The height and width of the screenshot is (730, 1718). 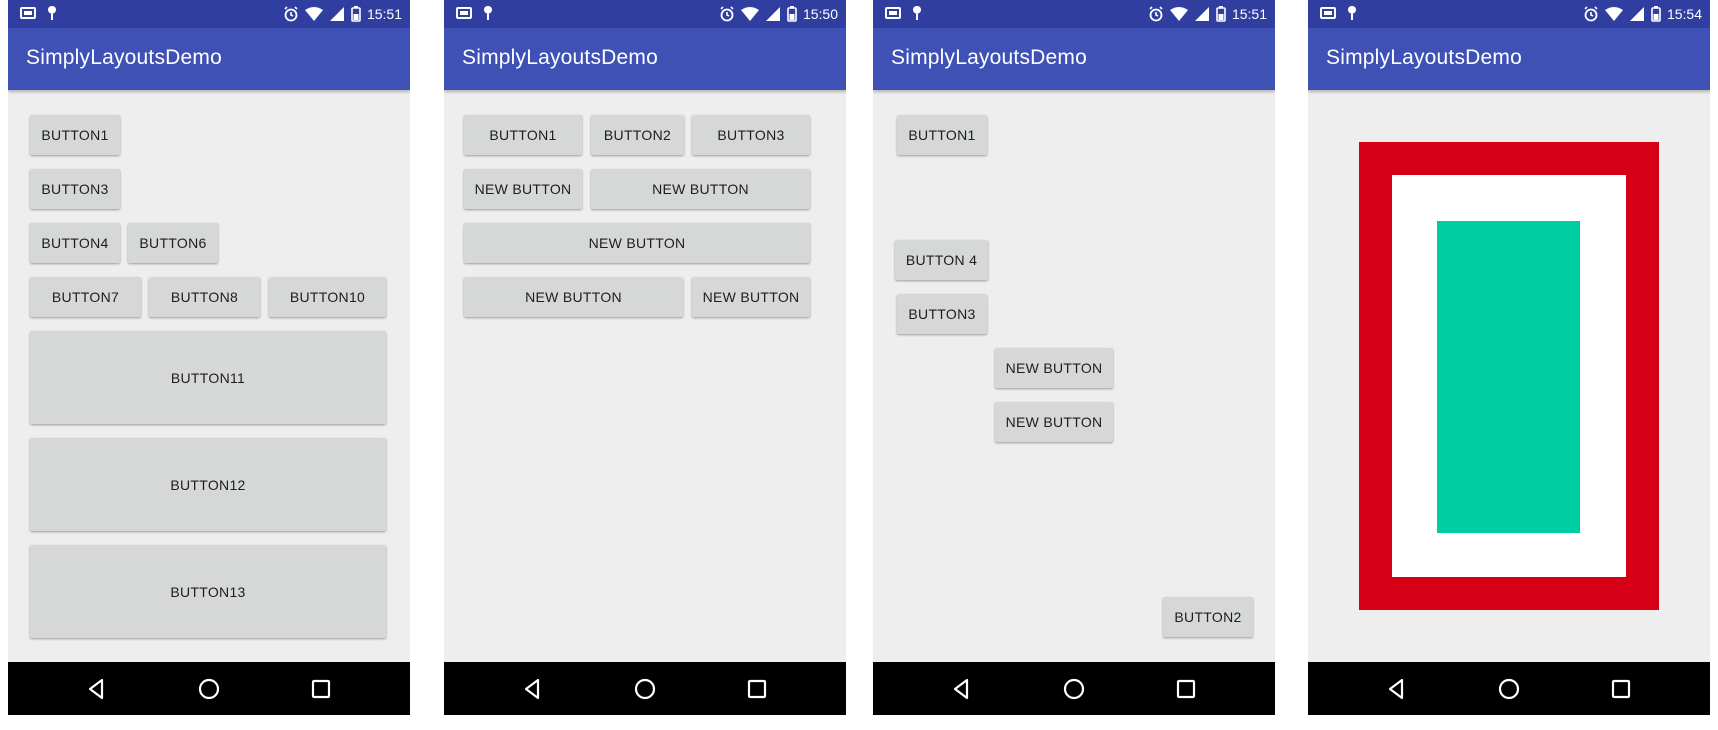 I want to click on clock-time: 15:50, so click(x=820, y=14).